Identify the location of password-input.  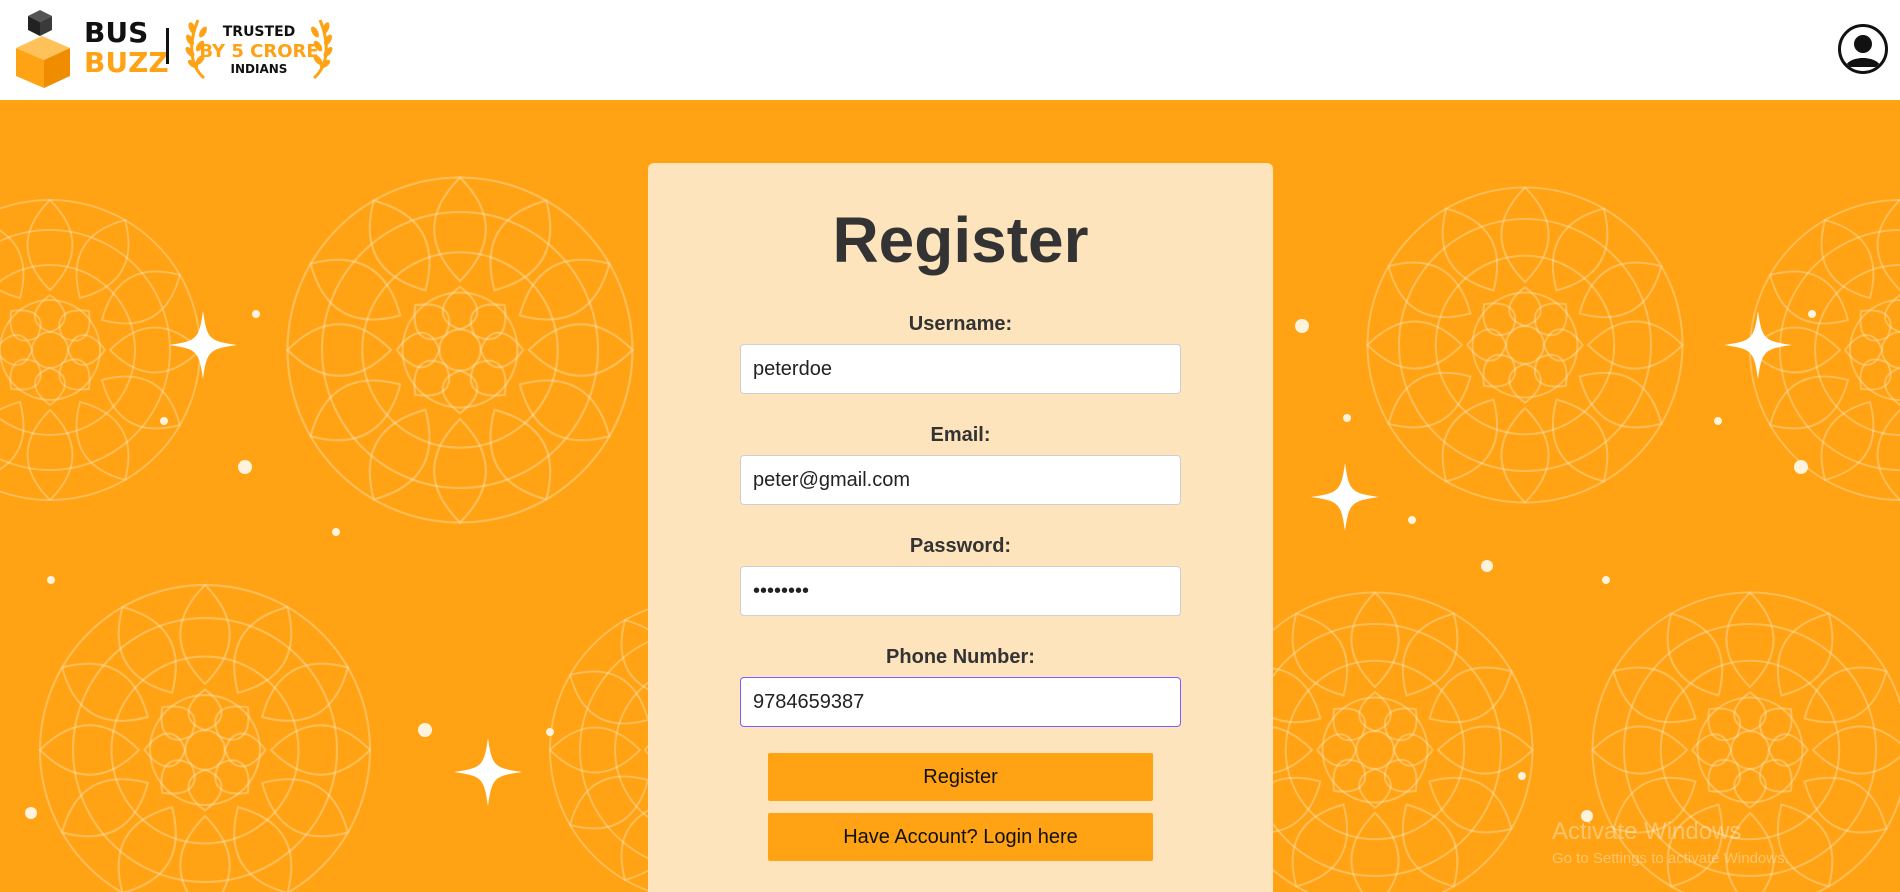
(960, 591).